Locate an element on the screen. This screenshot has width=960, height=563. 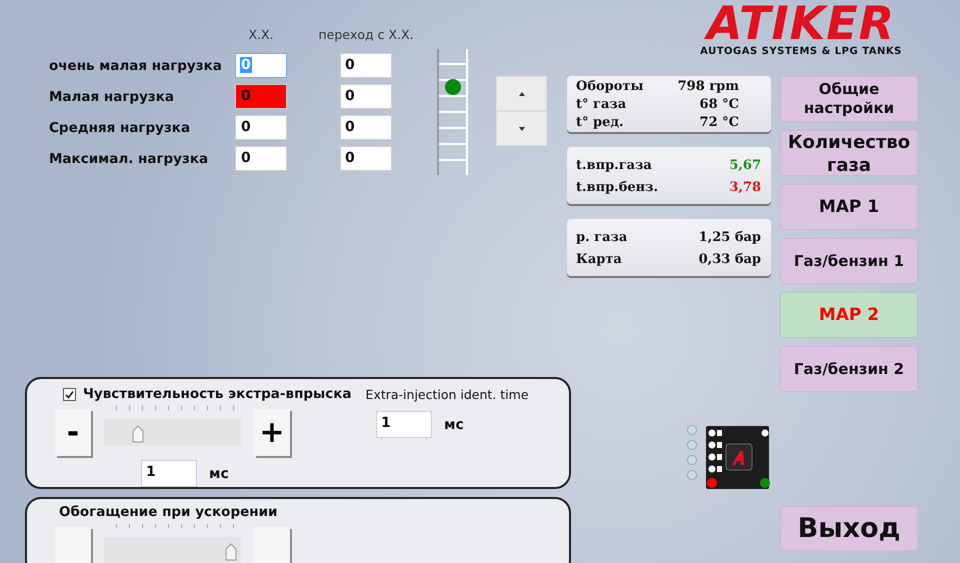
reading-value: 1,25 бар is located at coordinates (729, 238).